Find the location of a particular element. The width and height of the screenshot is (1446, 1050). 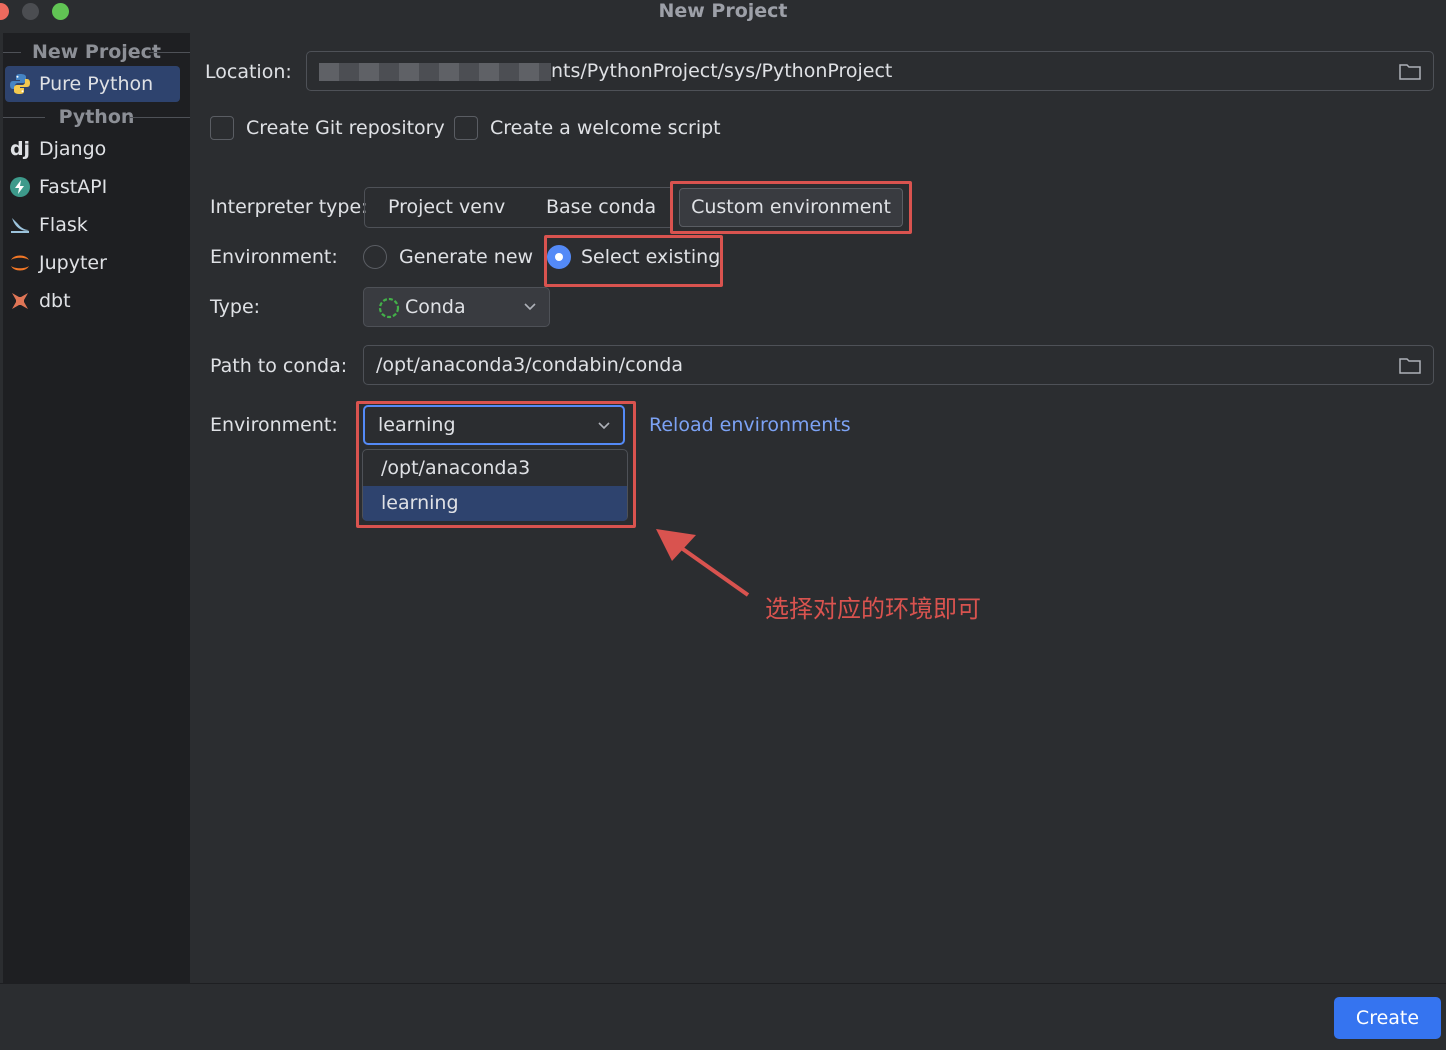

sidebar-item-flask: Flask is located at coordinates (92, 225).